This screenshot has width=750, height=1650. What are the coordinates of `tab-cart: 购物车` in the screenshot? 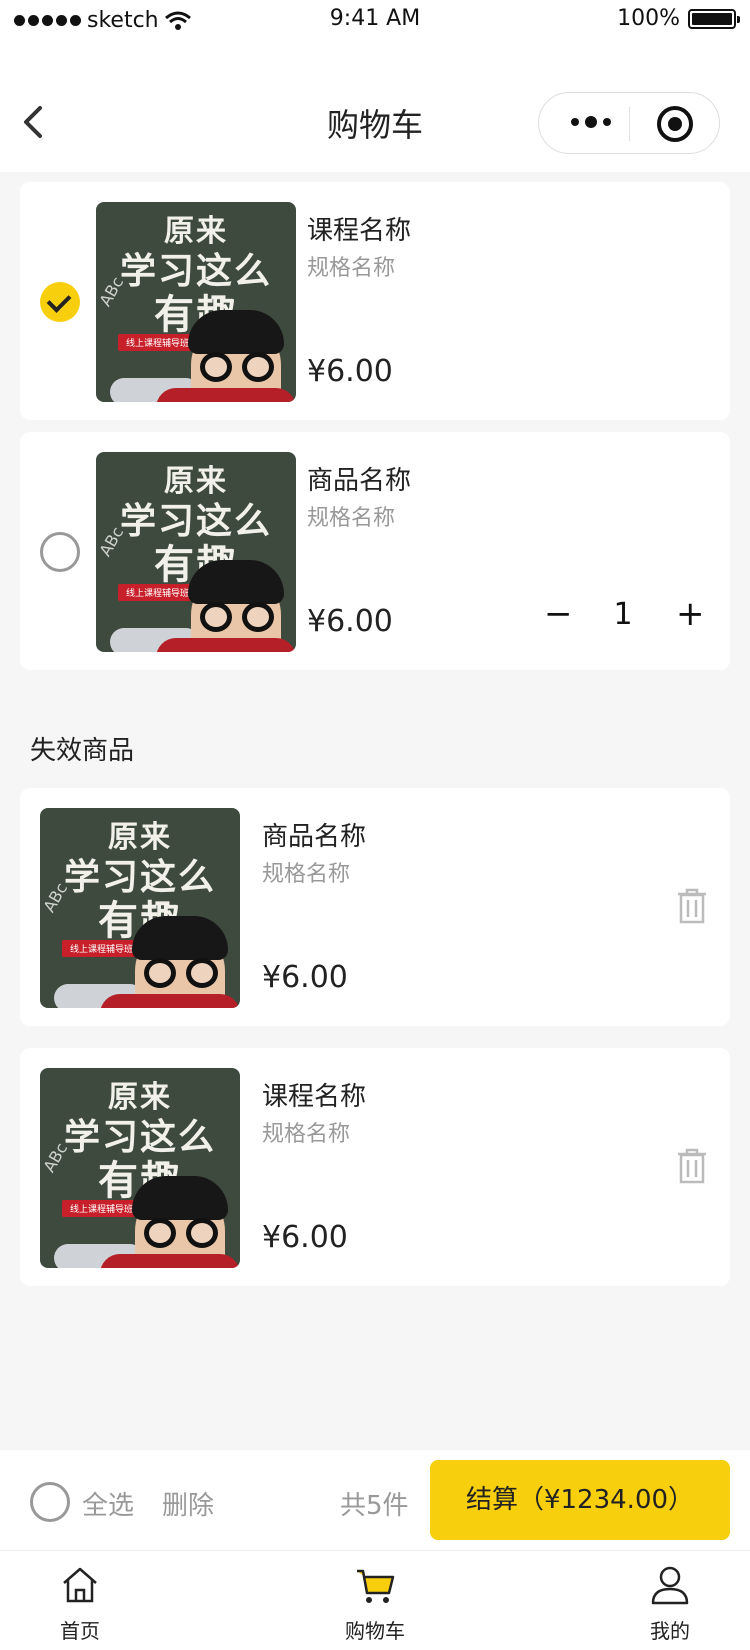 It's located at (375, 1603).